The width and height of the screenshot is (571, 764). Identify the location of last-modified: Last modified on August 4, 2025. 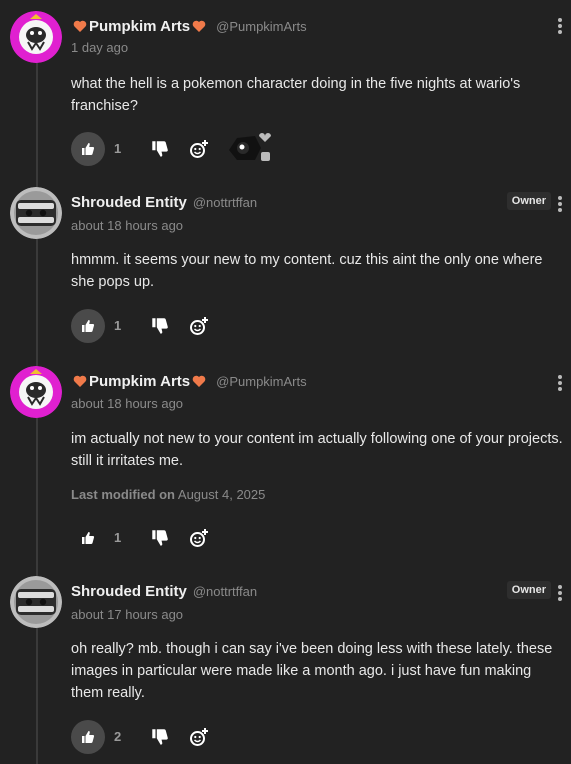
(168, 494).